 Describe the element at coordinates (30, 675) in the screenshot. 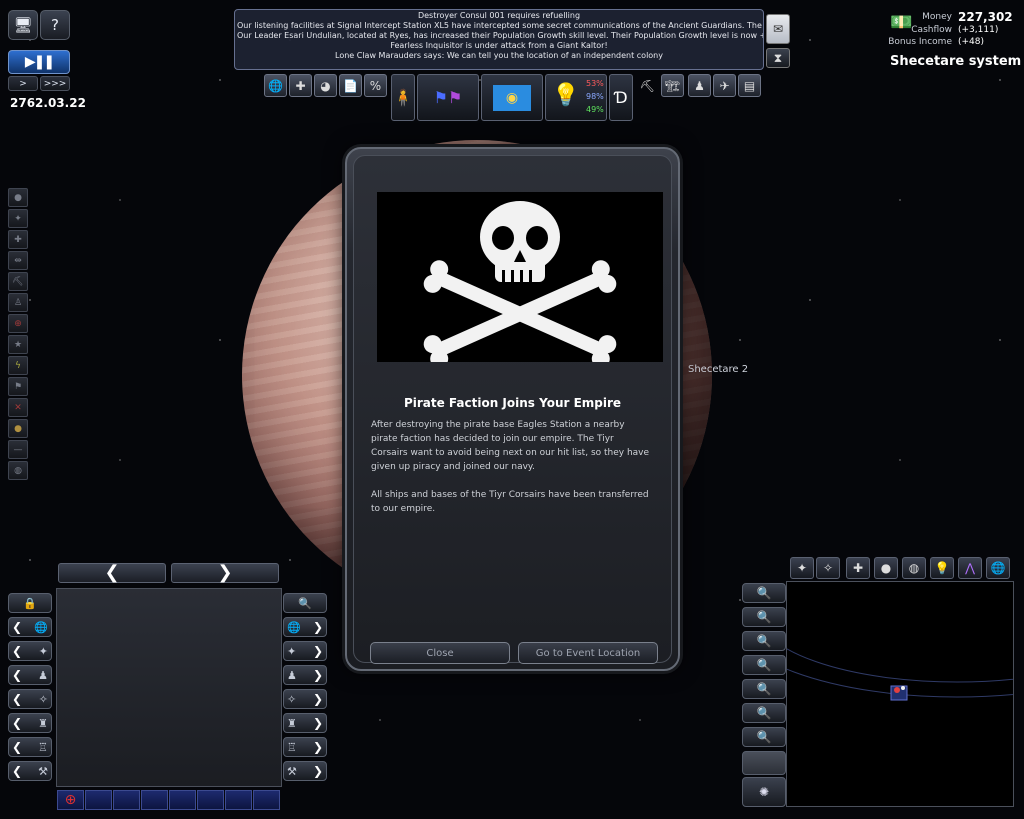

I see `prev-troop-button: ❮ ♟` at that location.